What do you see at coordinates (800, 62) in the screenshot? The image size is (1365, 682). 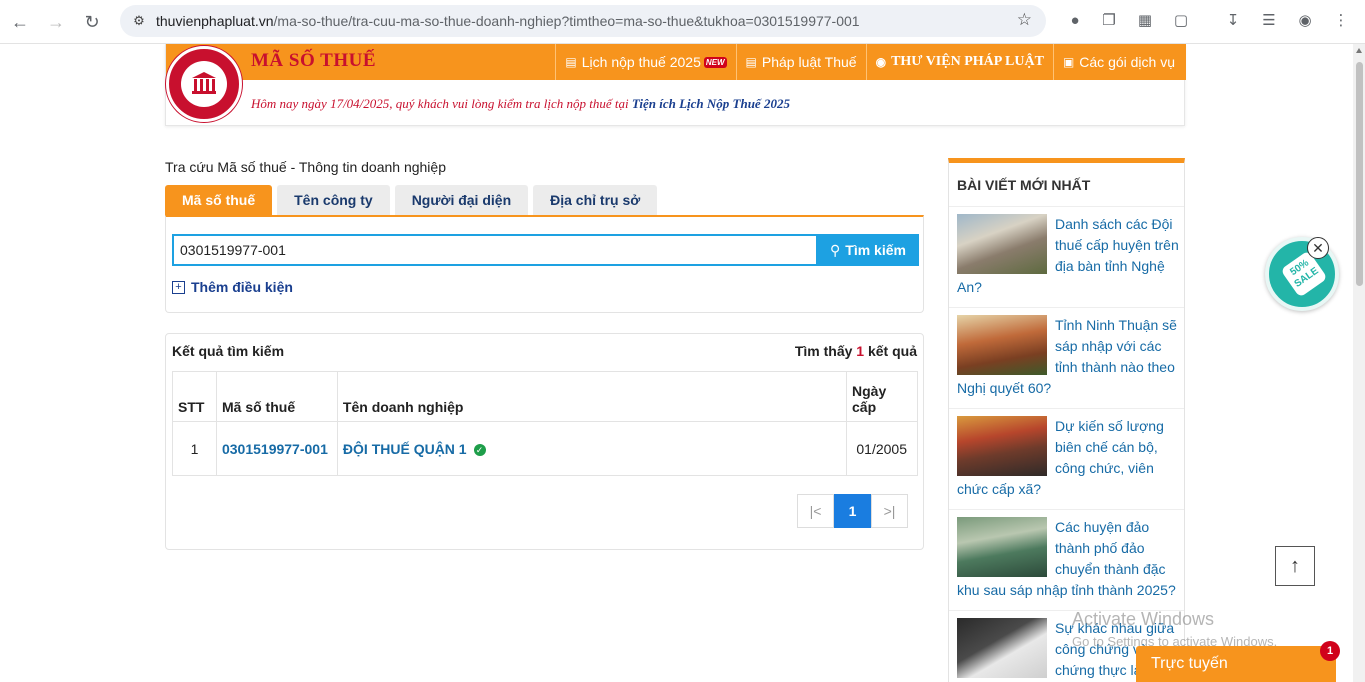 I see `nav-tax-law: ▤ Pháp luật Thuế` at bounding box center [800, 62].